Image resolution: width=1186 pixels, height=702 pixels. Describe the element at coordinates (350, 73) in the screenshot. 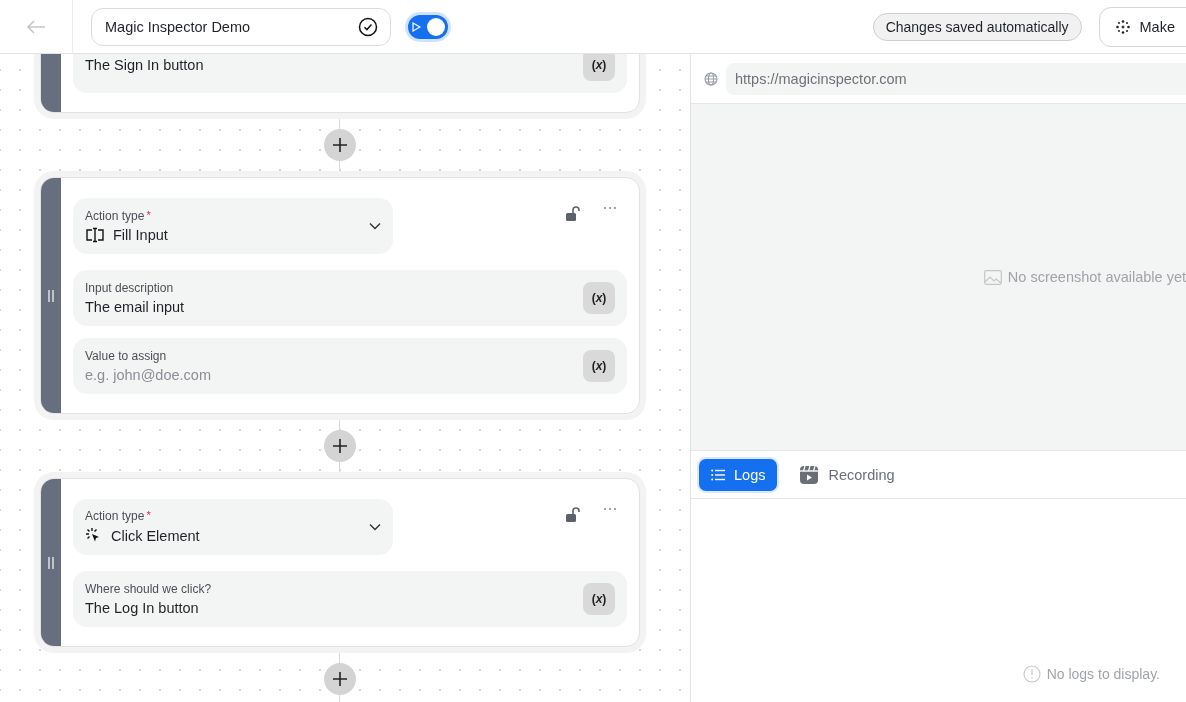

I see `text-field: The Sign In button (x)` at that location.